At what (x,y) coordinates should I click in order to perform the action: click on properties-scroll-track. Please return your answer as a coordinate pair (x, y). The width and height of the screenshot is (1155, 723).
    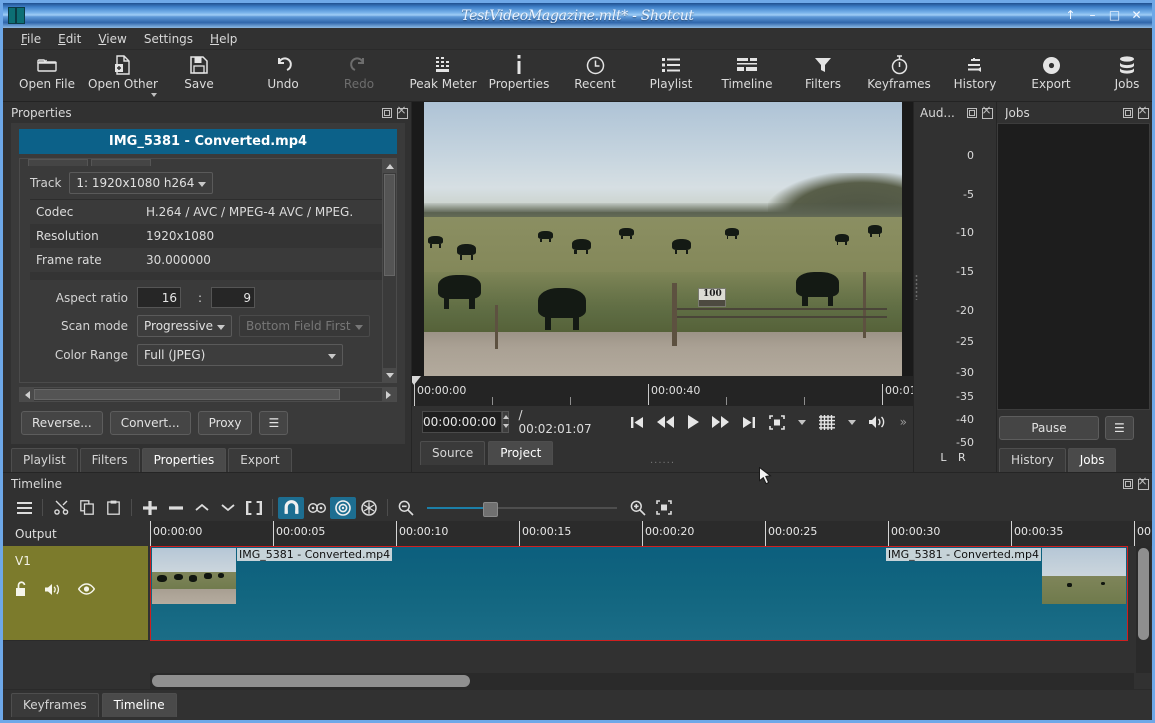
    Looking at the image, I should click on (389, 270).